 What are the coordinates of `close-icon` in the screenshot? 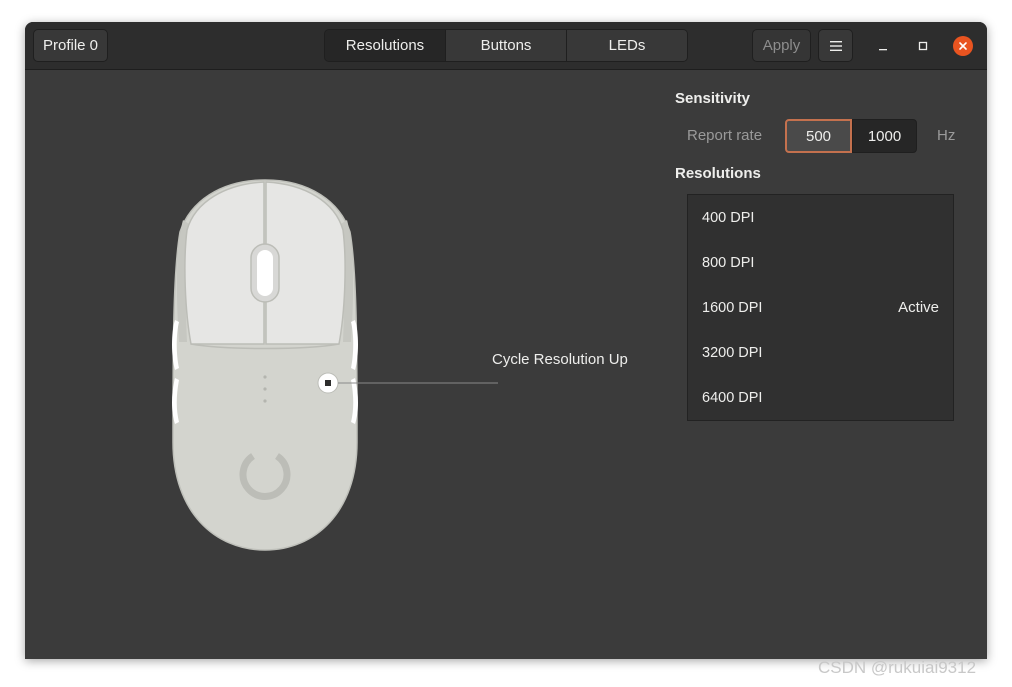 It's located at (963, 46).